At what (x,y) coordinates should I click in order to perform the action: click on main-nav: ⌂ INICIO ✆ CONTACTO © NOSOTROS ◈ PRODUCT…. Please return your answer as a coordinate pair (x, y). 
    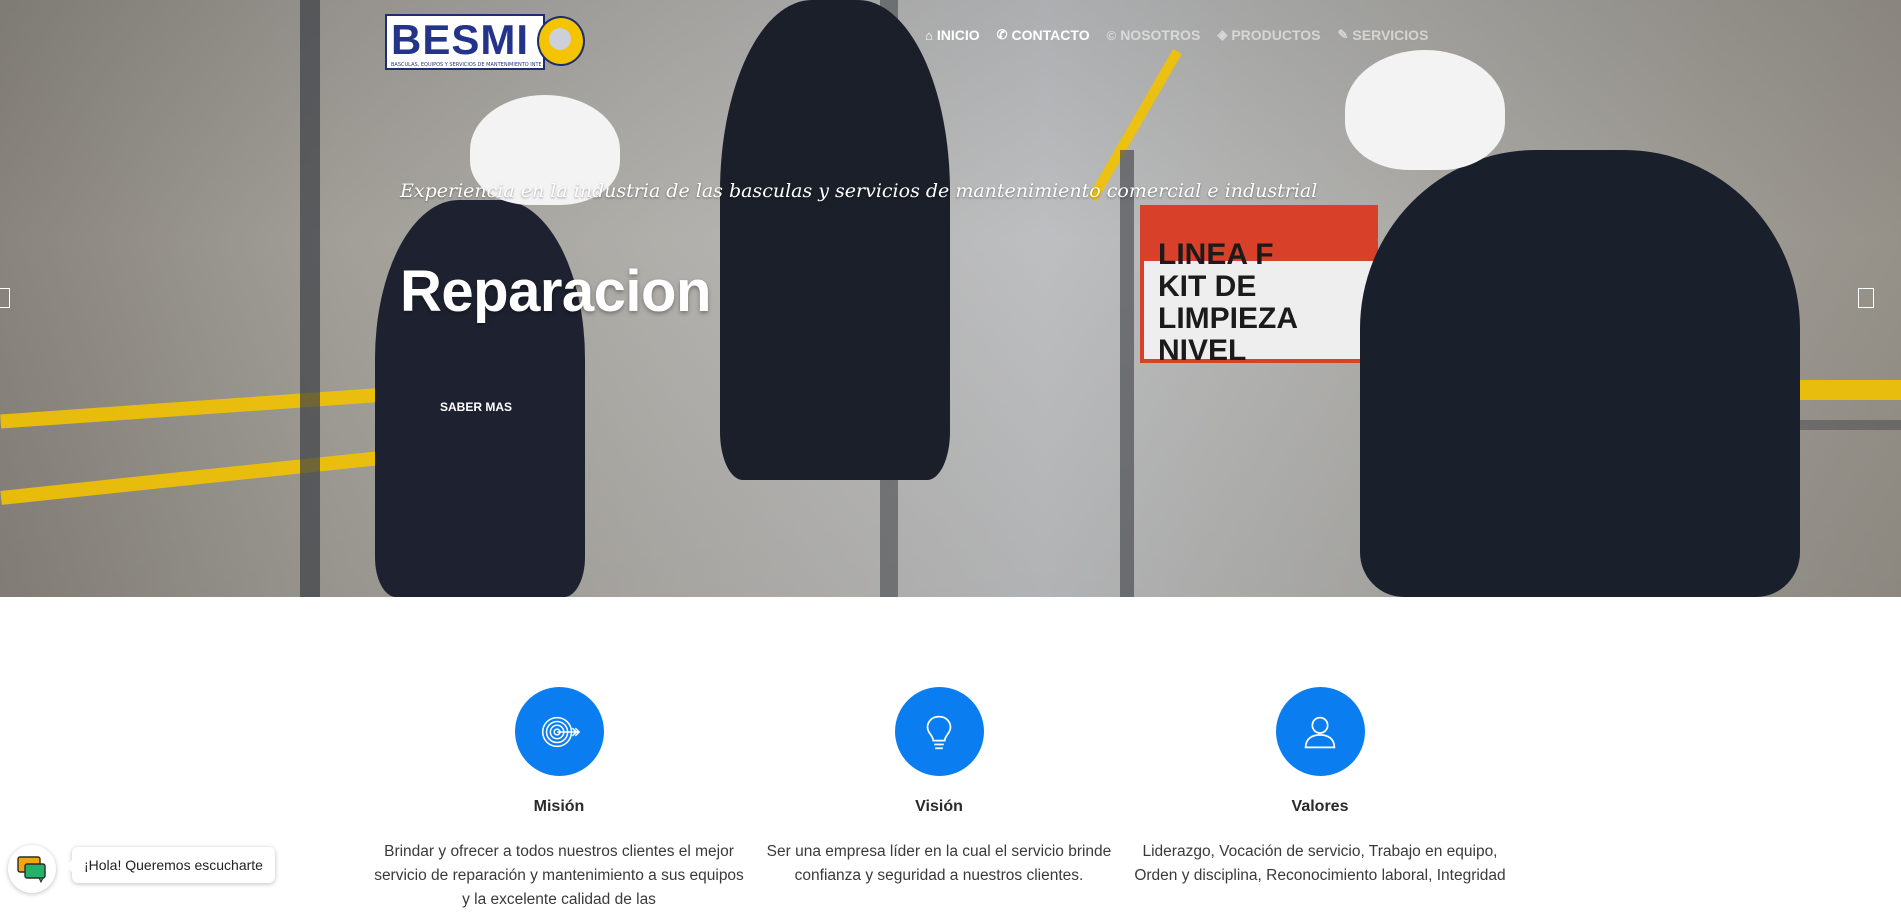
    Looking at the image, I should click on (1176, 35).